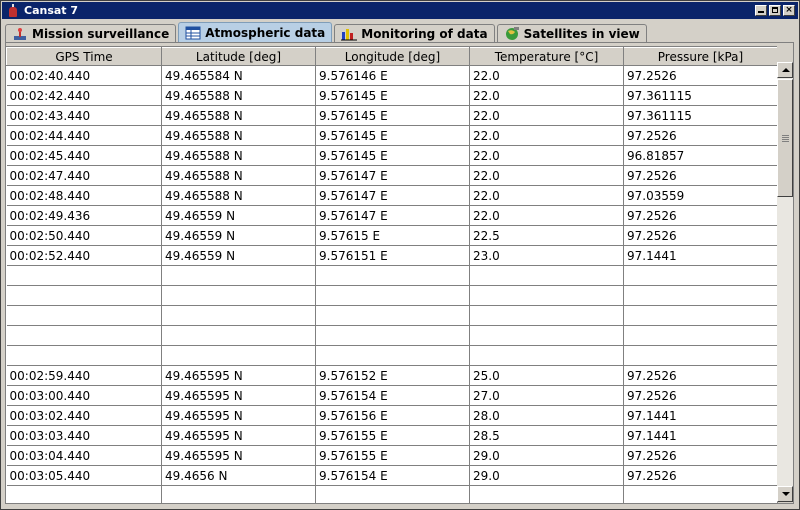  I want to click on tab-mission-surveillance: Mission surveillance, so click(91, 33).